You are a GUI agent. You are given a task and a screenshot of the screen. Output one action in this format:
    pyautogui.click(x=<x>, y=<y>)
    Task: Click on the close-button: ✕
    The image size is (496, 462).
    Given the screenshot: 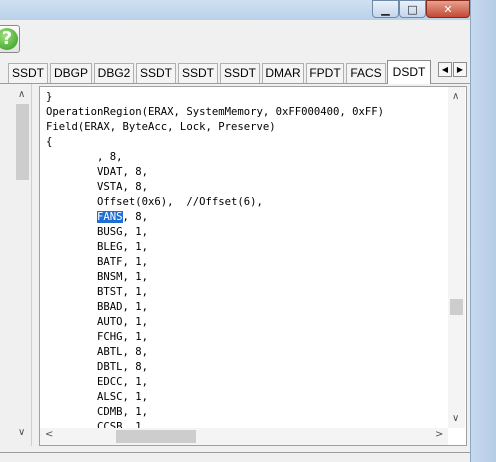 What is the action you would take?
    pyautogui.click(x=448, y=9)
    